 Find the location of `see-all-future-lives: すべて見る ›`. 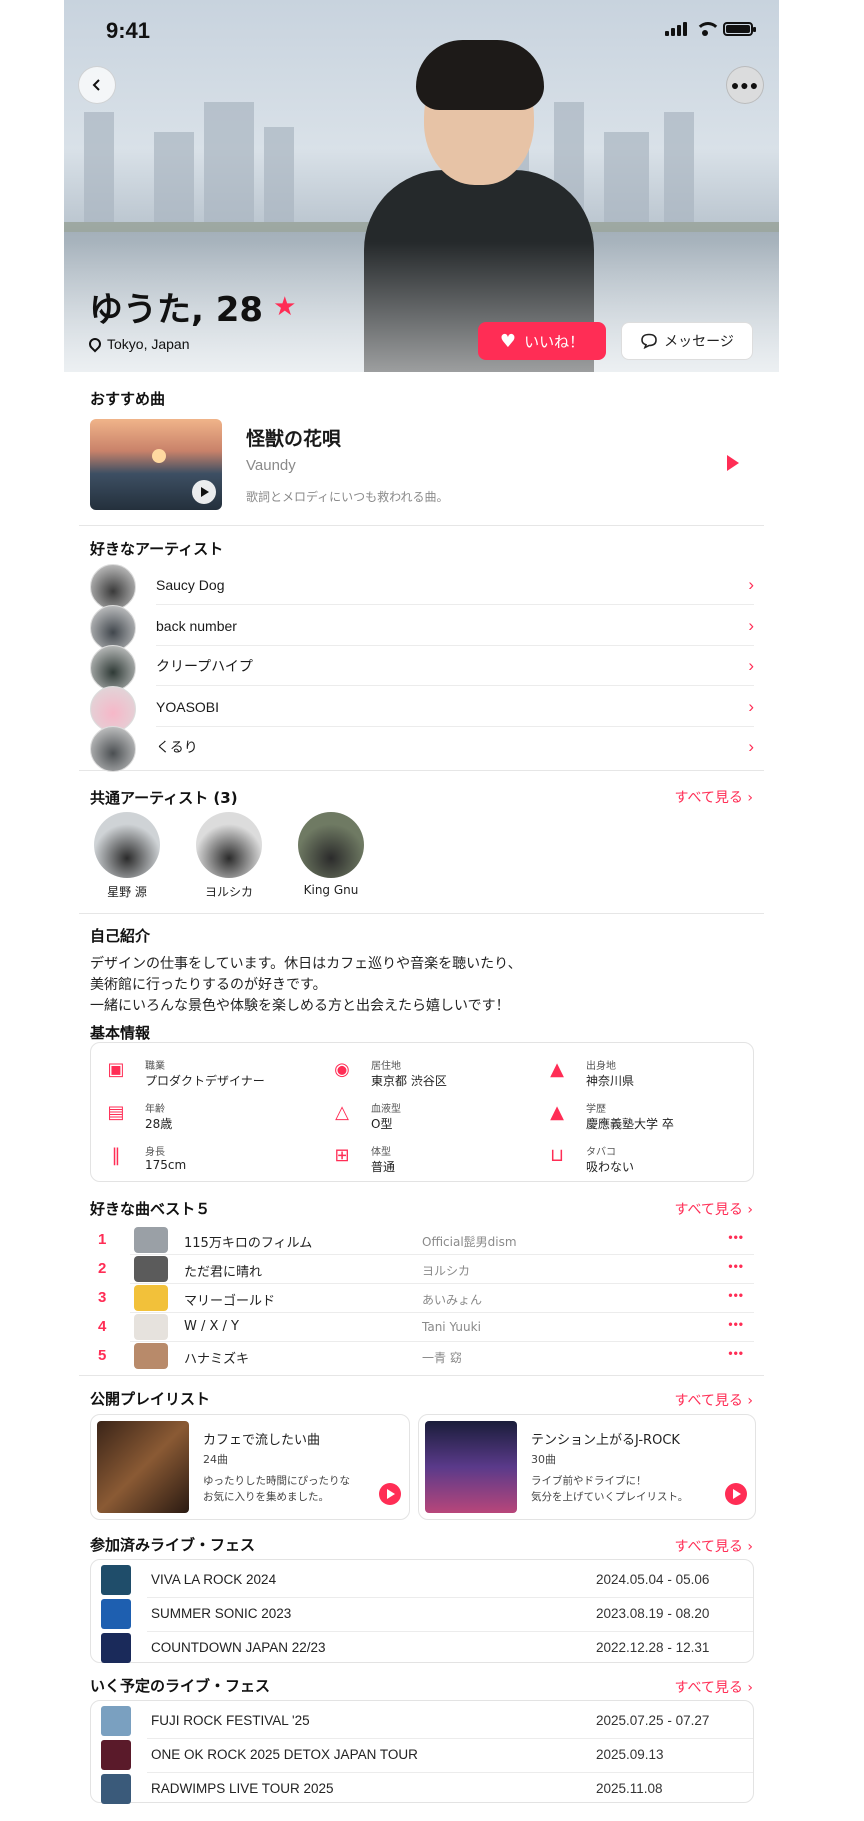

see-all-future-lives: すべて見る › is located at coordinates (713, 1687).